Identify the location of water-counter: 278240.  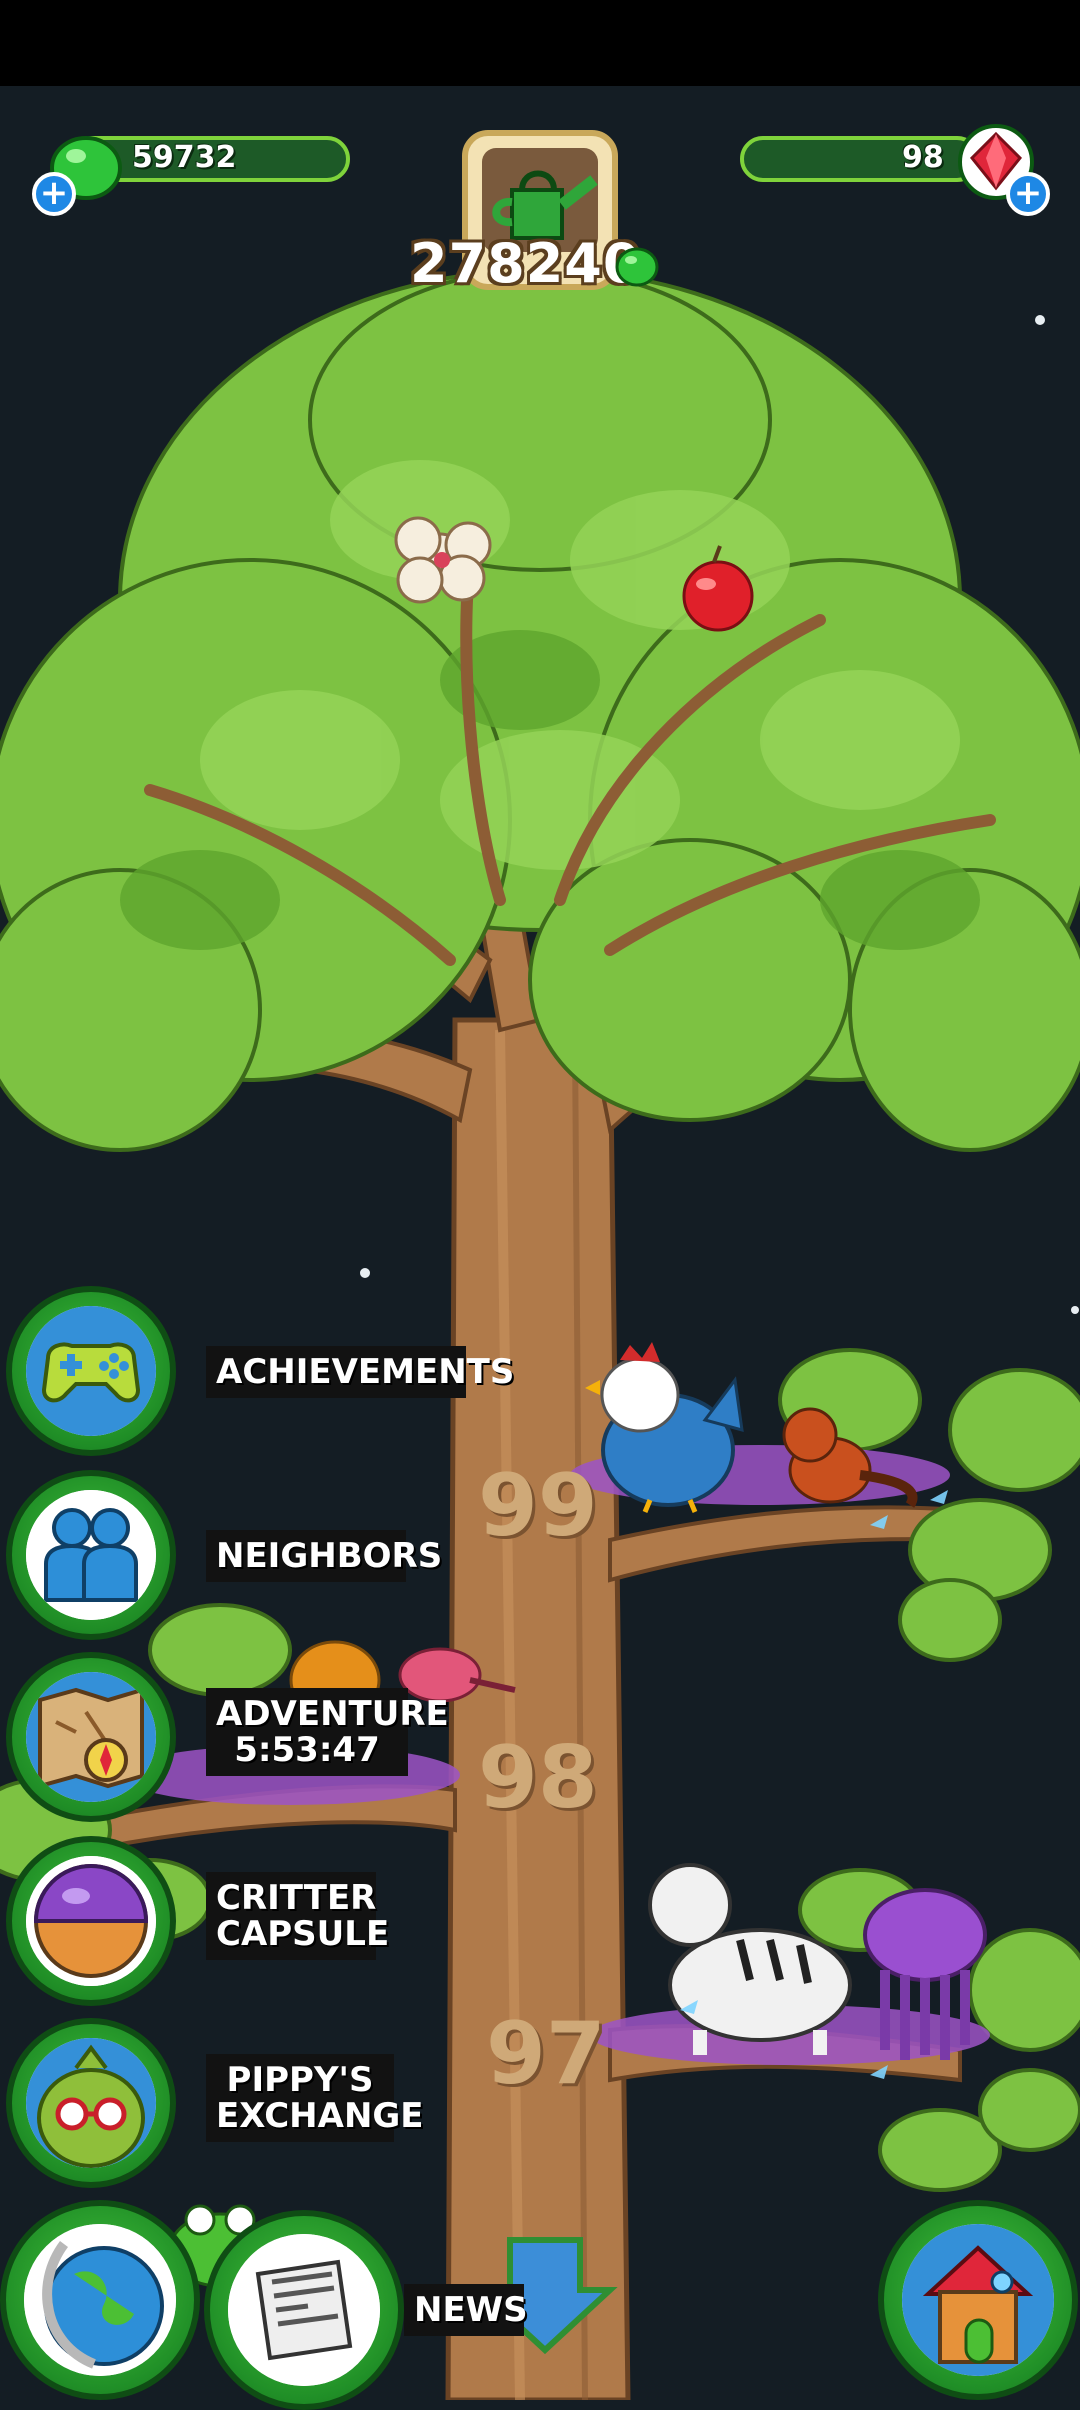
(526, 263).